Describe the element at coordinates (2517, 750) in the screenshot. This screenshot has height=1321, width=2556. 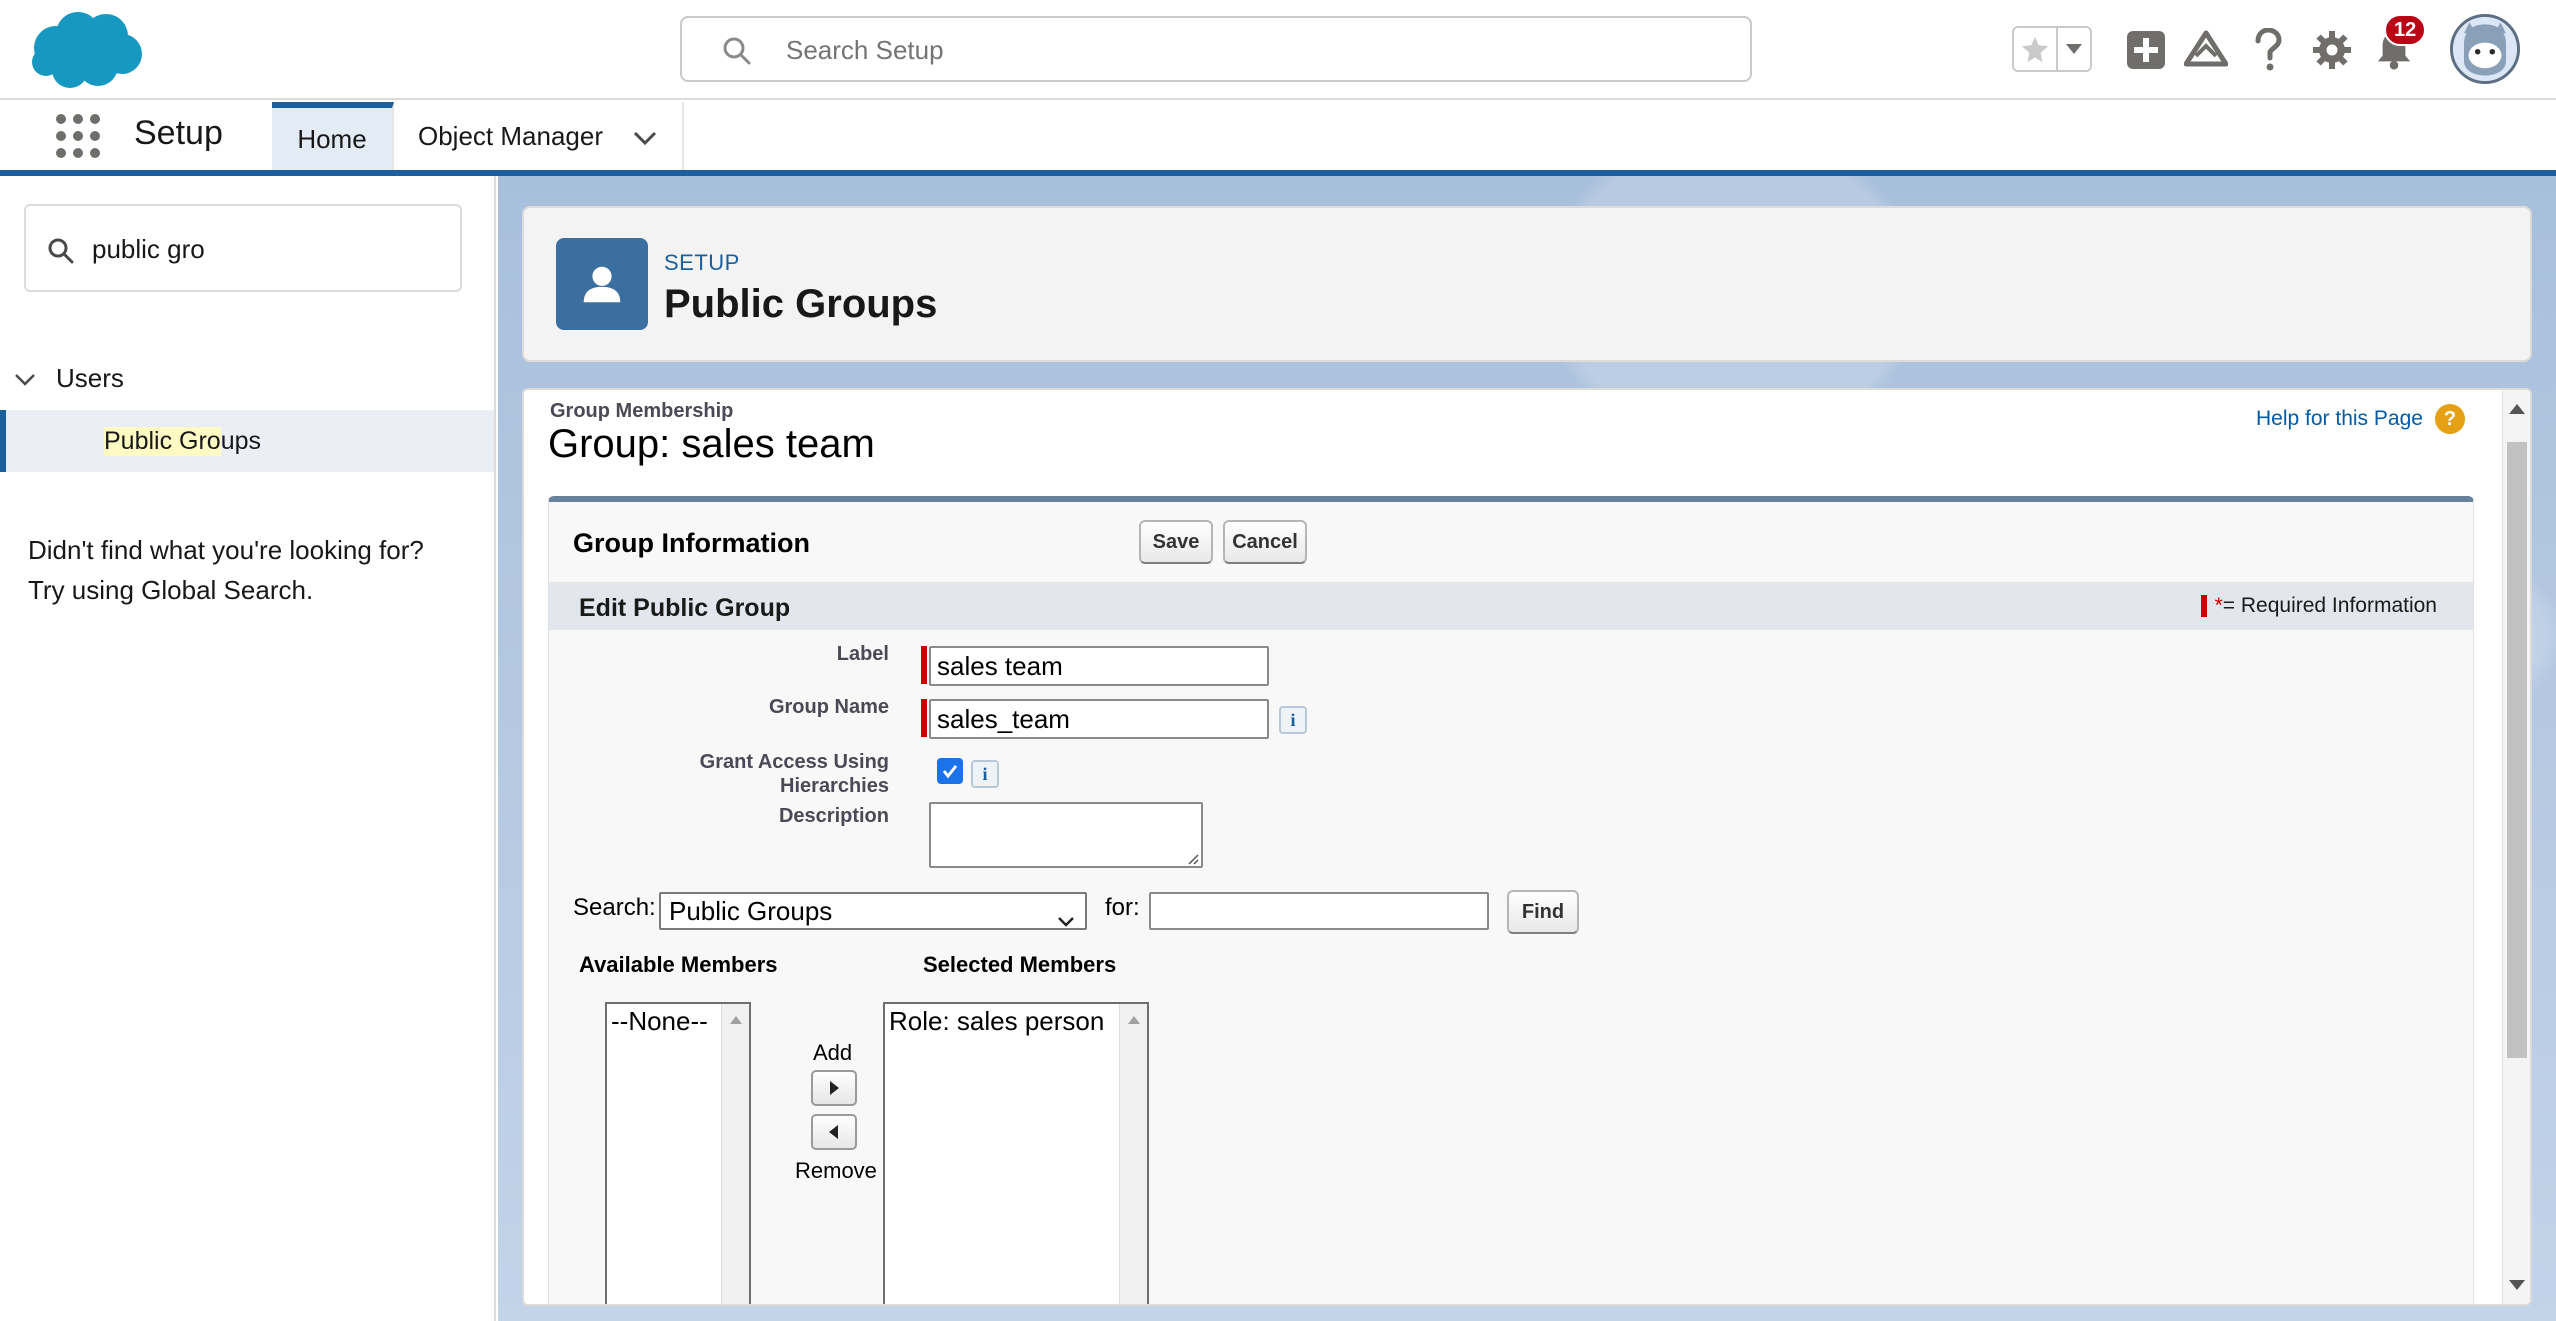
I see `scrollbar-thumb` at that location.